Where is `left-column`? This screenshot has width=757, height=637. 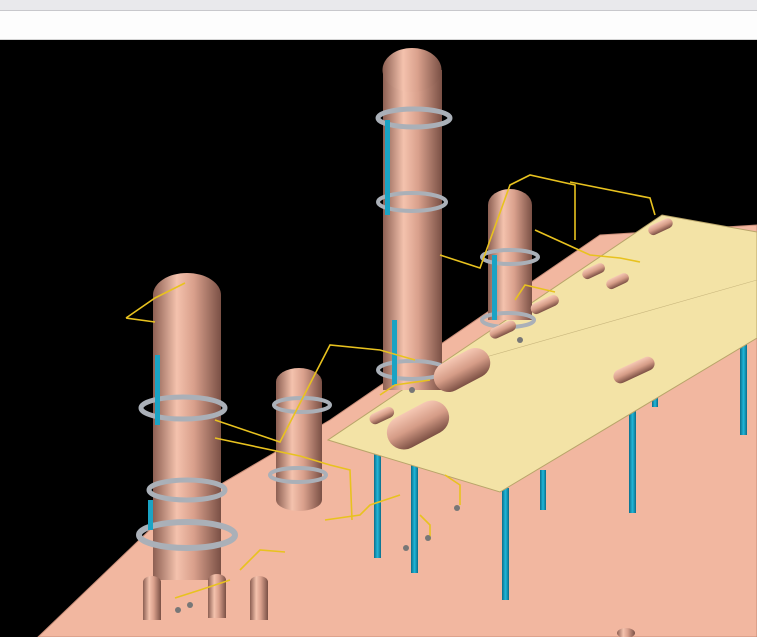 left-column is located at coordinates (187, 426).